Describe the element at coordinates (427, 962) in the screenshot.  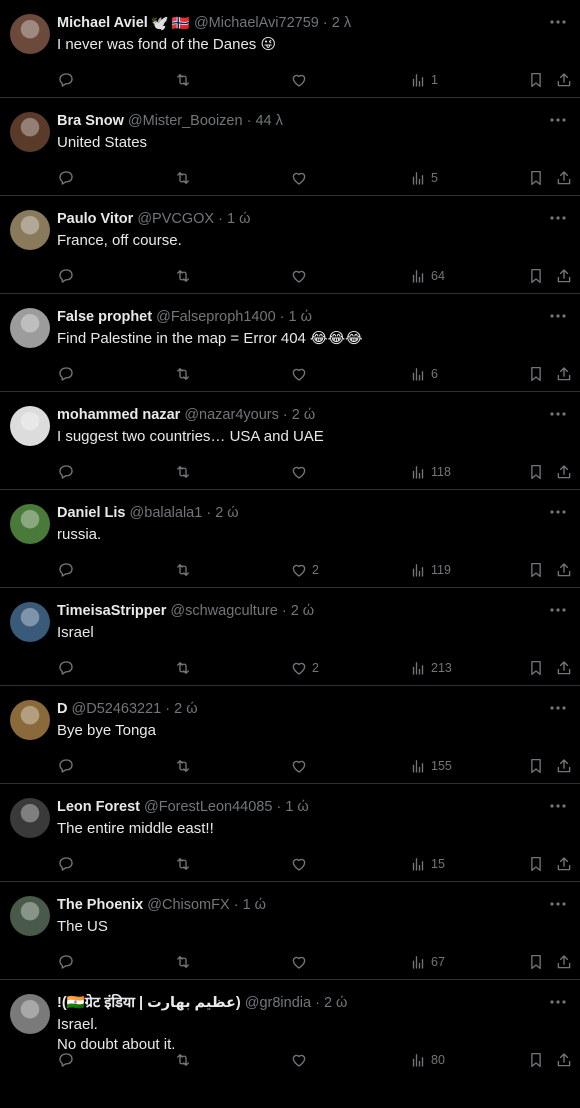
I see `views-button: 67` at that location.